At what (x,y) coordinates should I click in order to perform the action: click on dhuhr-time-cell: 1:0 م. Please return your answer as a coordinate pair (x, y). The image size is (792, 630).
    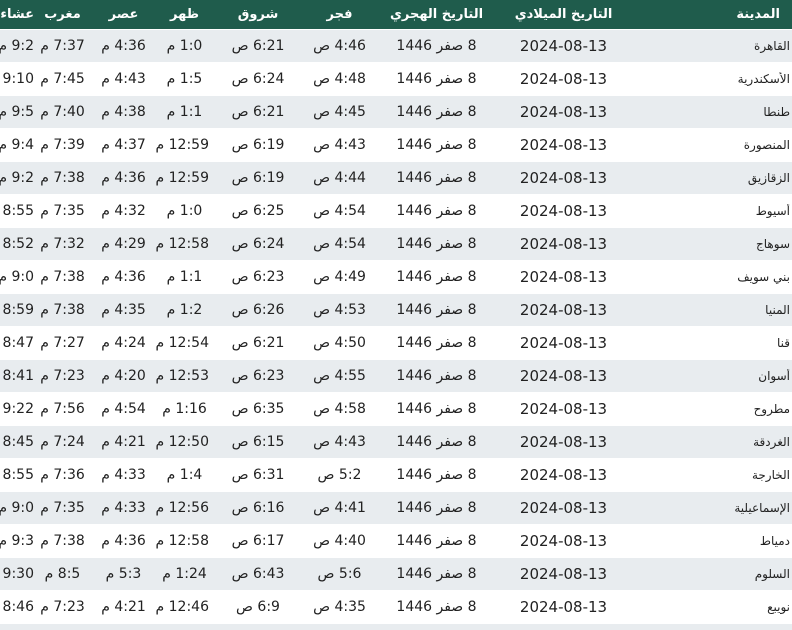
    Looking at the image, I should click on (184, 211).